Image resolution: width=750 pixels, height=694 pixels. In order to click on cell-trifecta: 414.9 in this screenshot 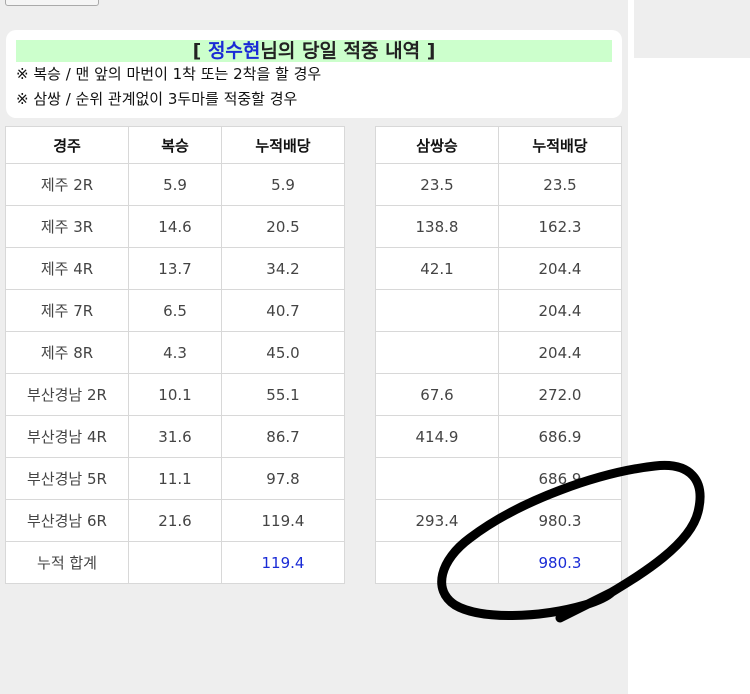, I will do `click(437, 436)`.